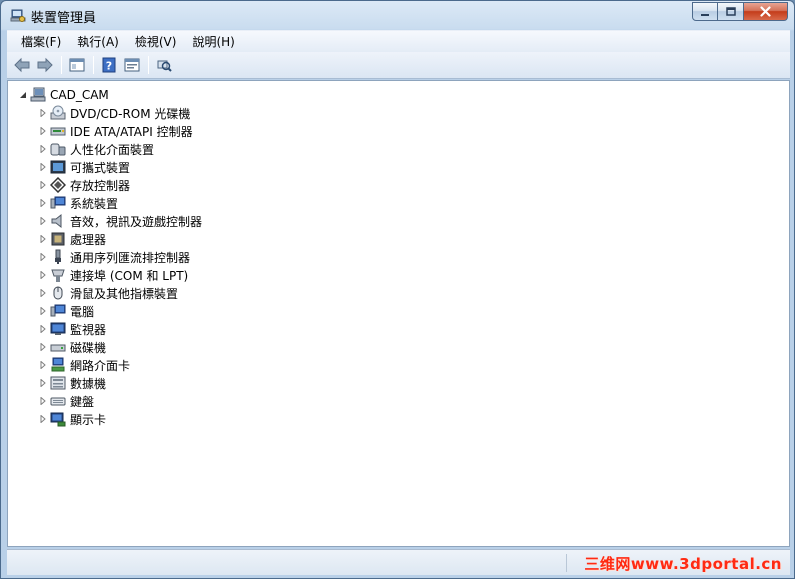  What do you see at coordinates (58, 239) in the screenshot?
I see `processor-icon` at bounding box center [58, 239].